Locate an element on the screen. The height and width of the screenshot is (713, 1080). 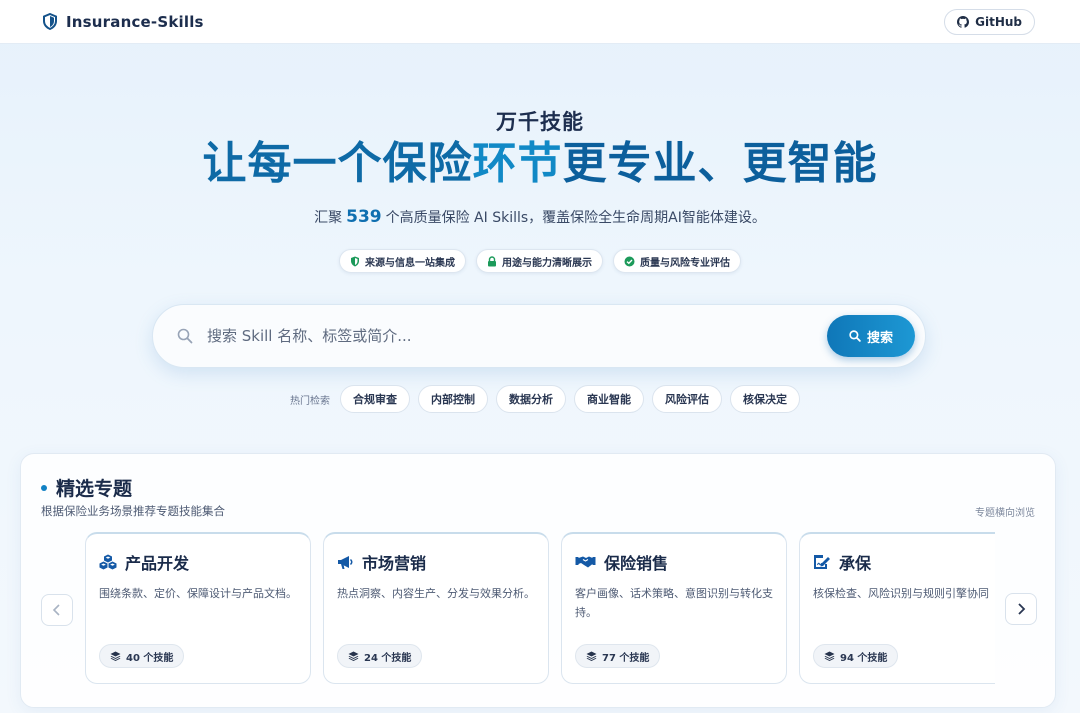
topic-card-sales: 保险销售 客户画像、话术策略、意图识别与转化支持。 77 个技能 is located at coordinates (674, 608).